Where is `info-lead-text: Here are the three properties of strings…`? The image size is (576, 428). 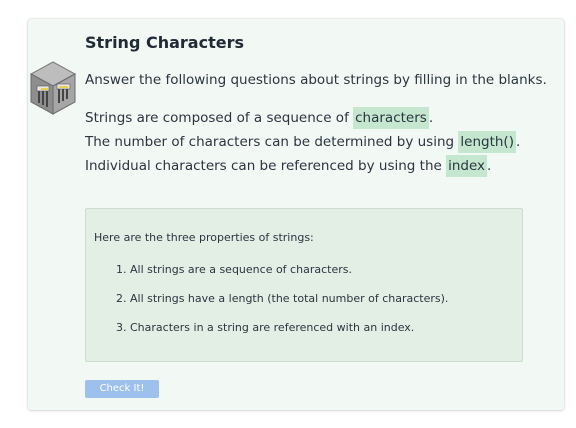
info-lead-text: Here are the three properties of strings… is located at coordinates (204, 237).